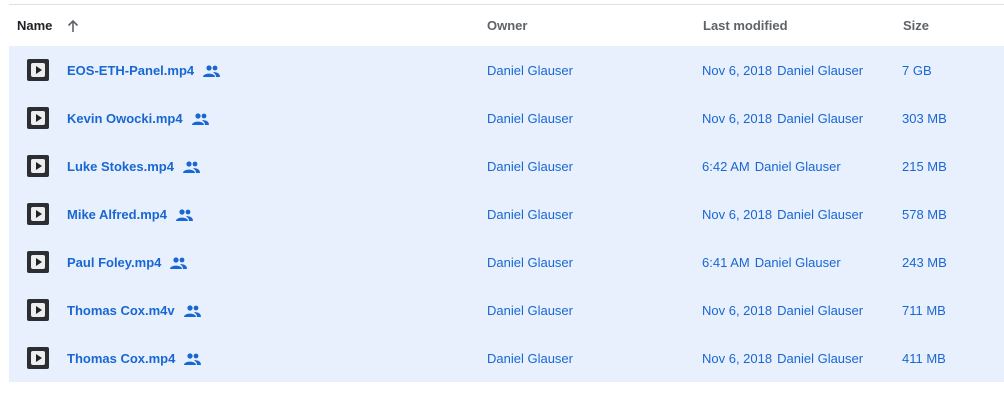 This screenshot has width=1004, height=420. What do you see at coordinates (924, 358) in the screenshot?
I see `size-cell: 411 MB` at bounding box center [924, 358].